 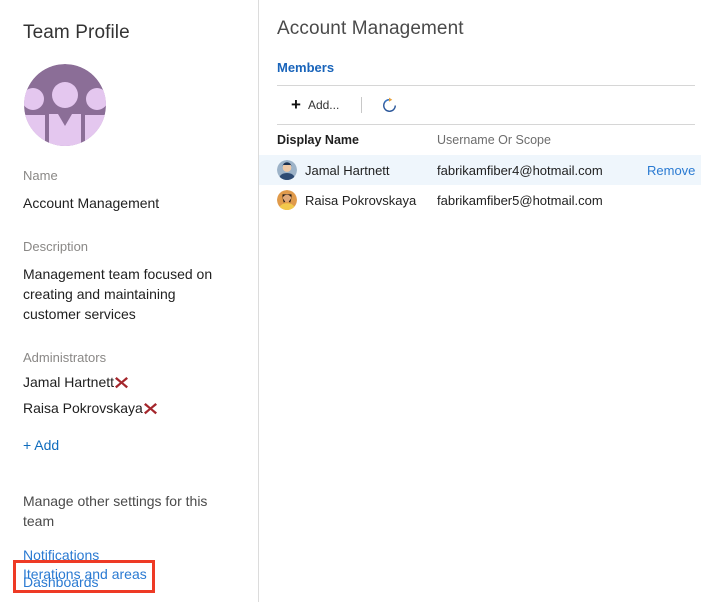 I want to click on refresh-button, so click(x=389, y=105).